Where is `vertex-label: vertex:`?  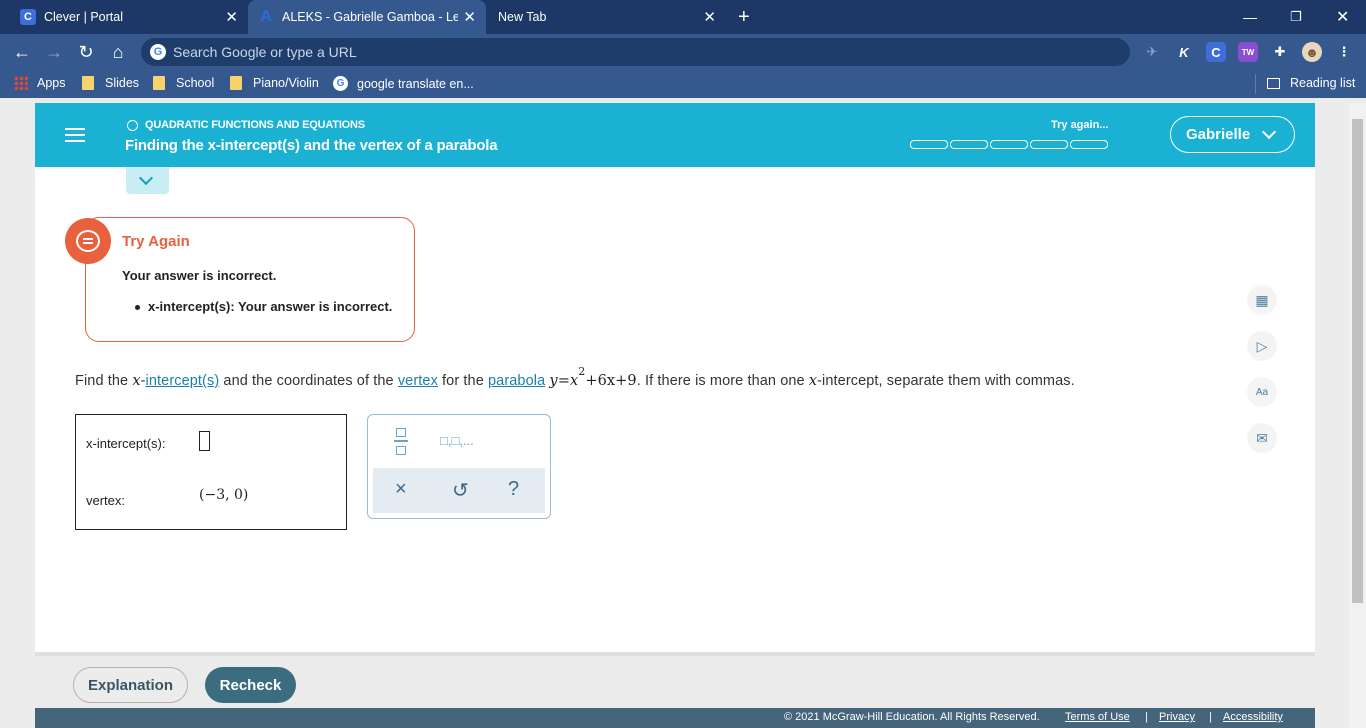 vertex-label: vertex: is located at coordinates (106, 500).